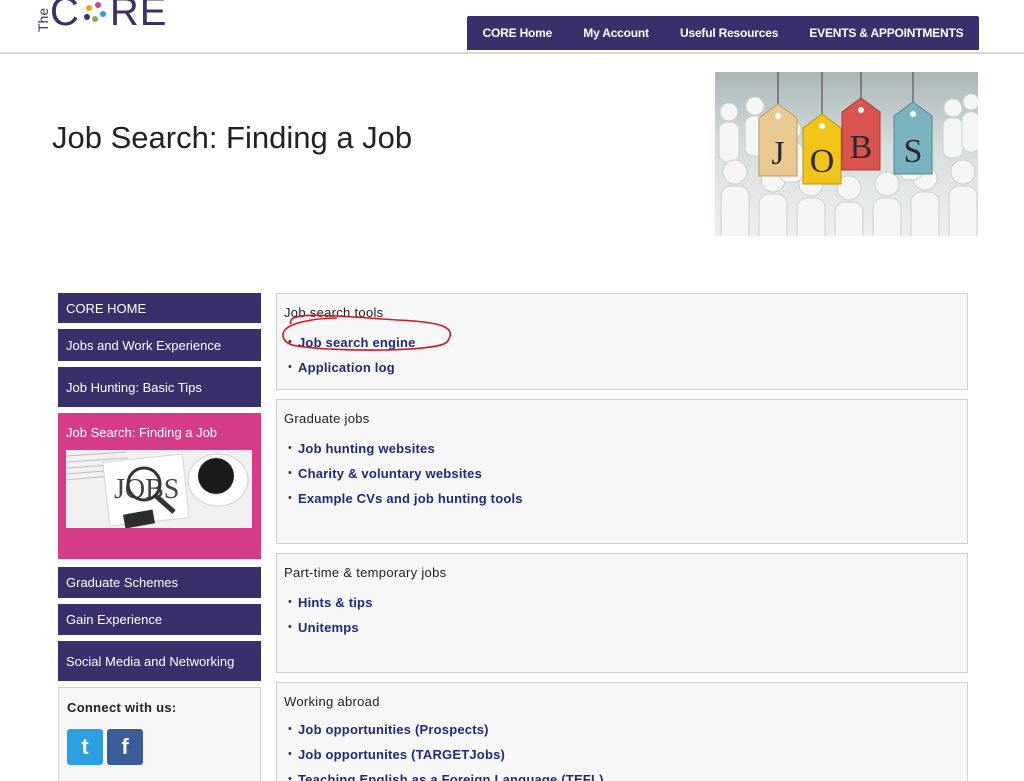 Image resolution: width=1024 pixels, height=781 pixels. I want to click on core-logo: The C RE, so click(101, 17).